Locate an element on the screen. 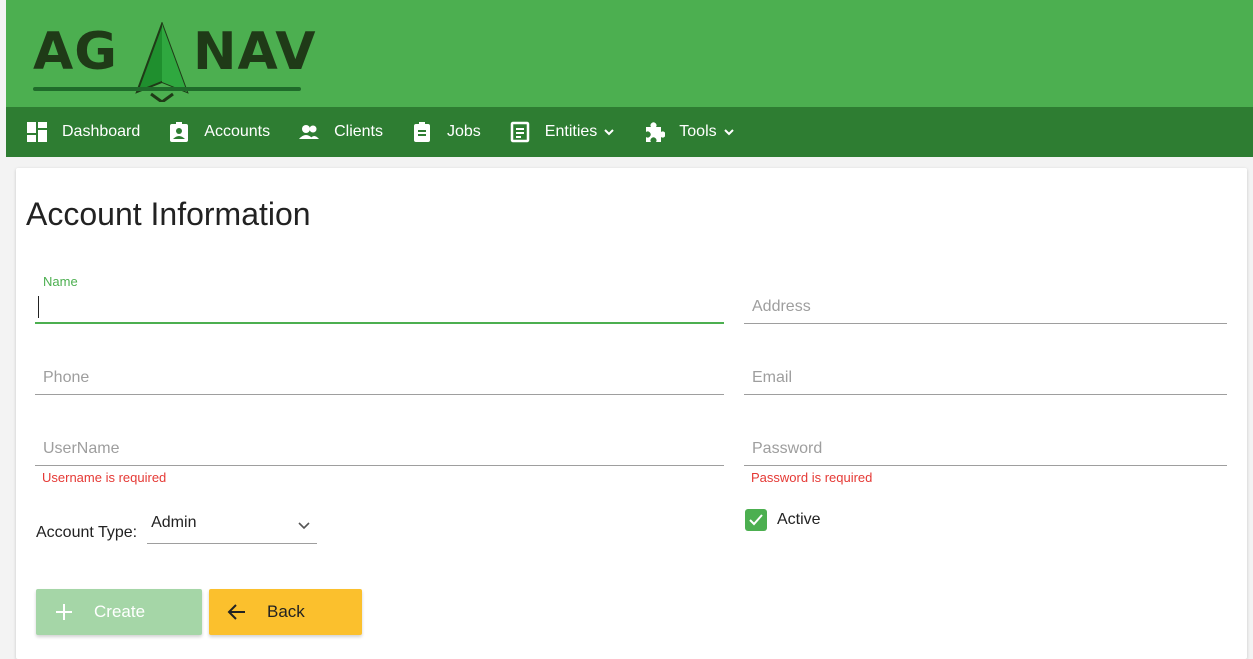 The height and width of the screenshot is (659, 1253). nav-item-tools: Tools is located at coordinates (688, 132).